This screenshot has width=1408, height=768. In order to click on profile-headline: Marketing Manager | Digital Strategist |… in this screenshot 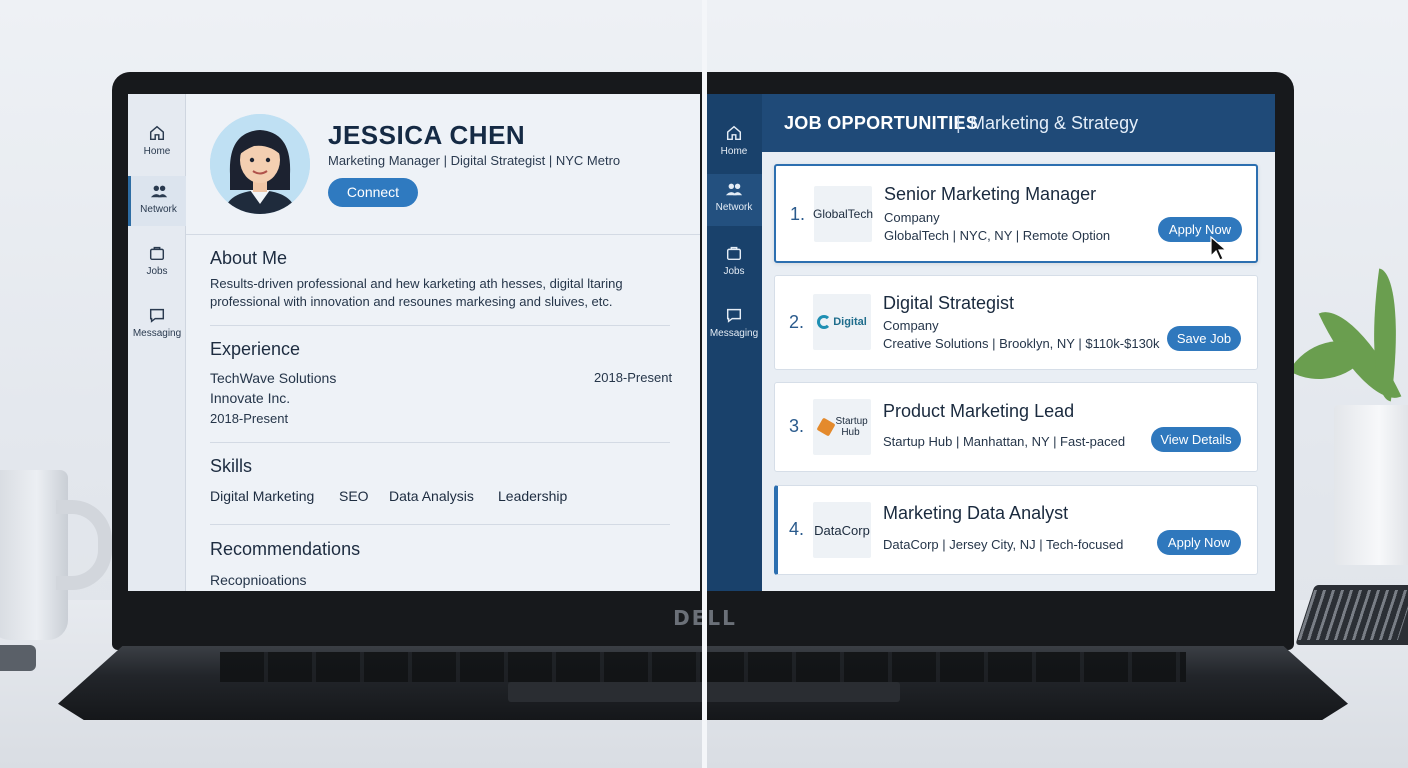, I will do `click(474, 160)`.